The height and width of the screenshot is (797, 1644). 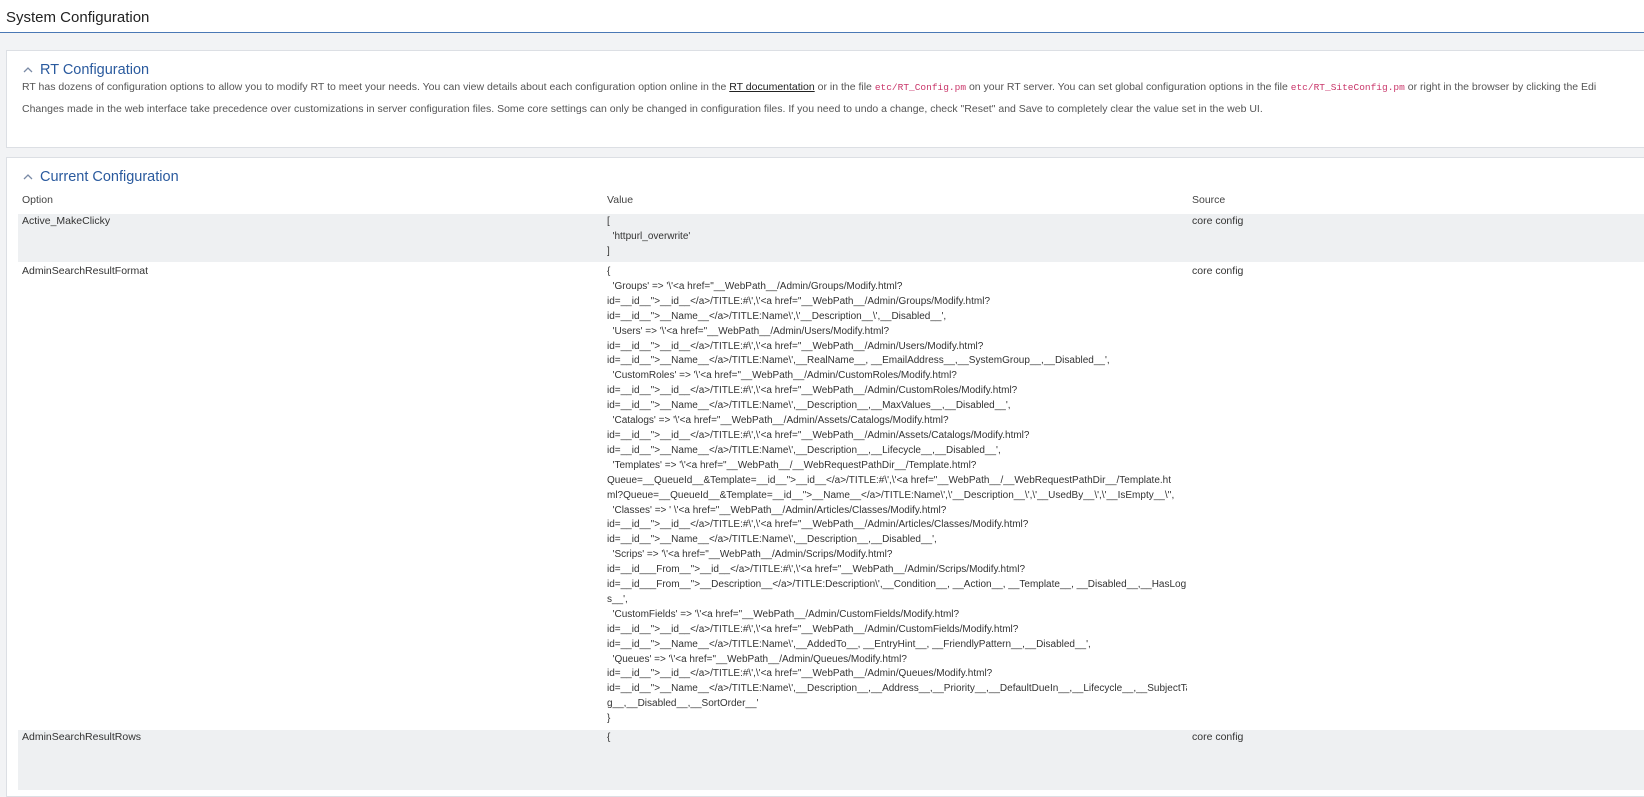 I want to click on current-configuration-title: Current Configuration, so click(x=109, y=177).